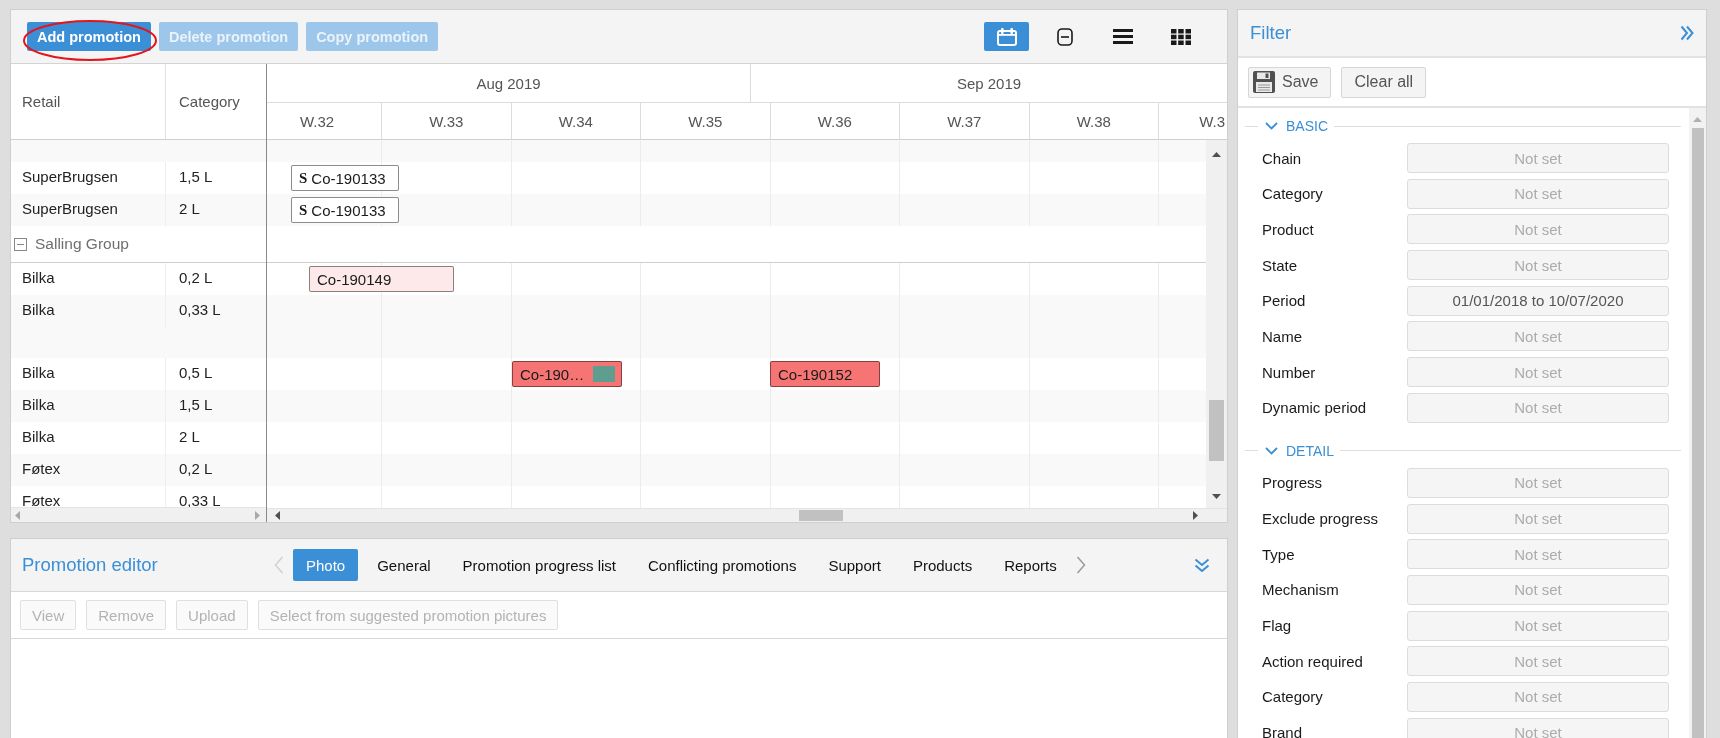  What do you see at coordinates (825, 374) in the screenshot?
I see `promotion-bar: Co-190152` at bounding box center [825, 374].